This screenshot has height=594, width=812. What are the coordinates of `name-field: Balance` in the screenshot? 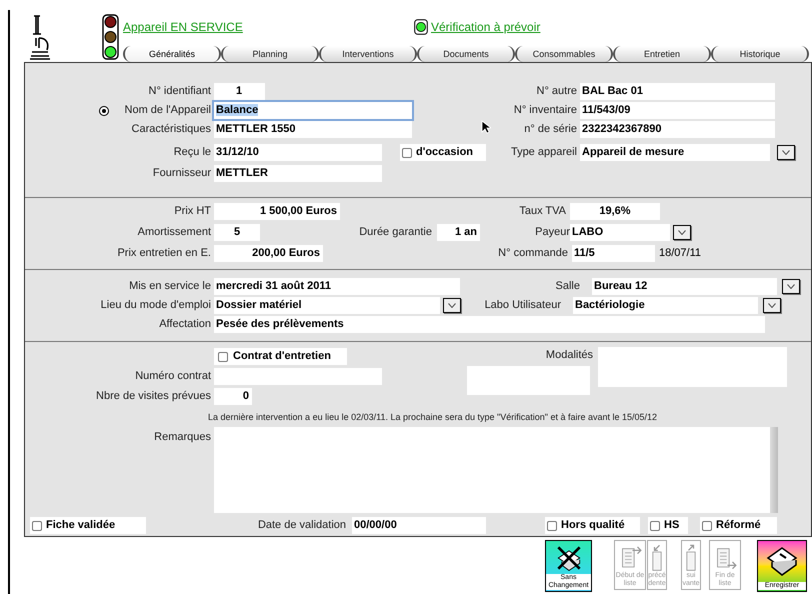 It's located at (313, 110).